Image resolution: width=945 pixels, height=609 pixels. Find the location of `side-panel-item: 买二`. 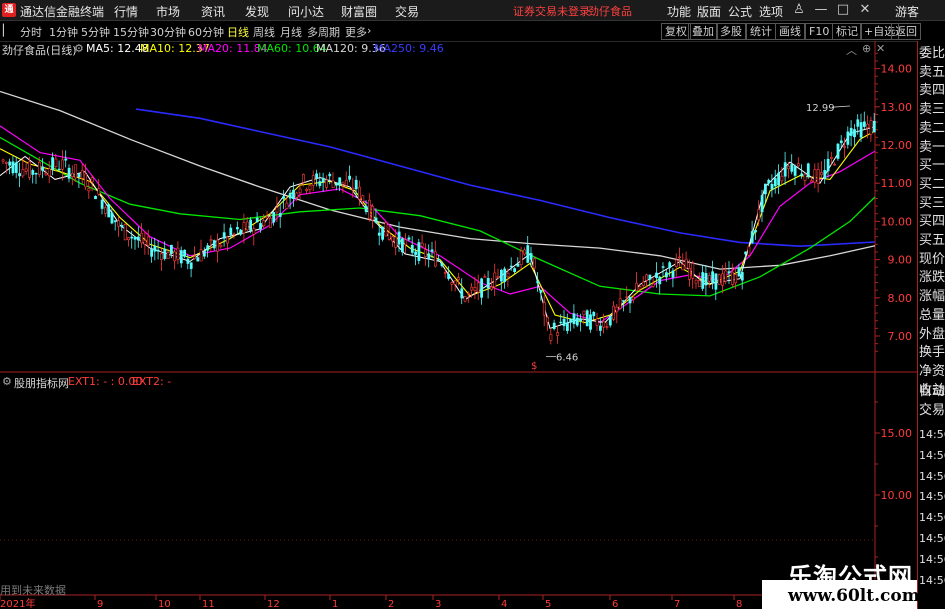

side-panel-item: 买二 is located at coordinates (932, 184).